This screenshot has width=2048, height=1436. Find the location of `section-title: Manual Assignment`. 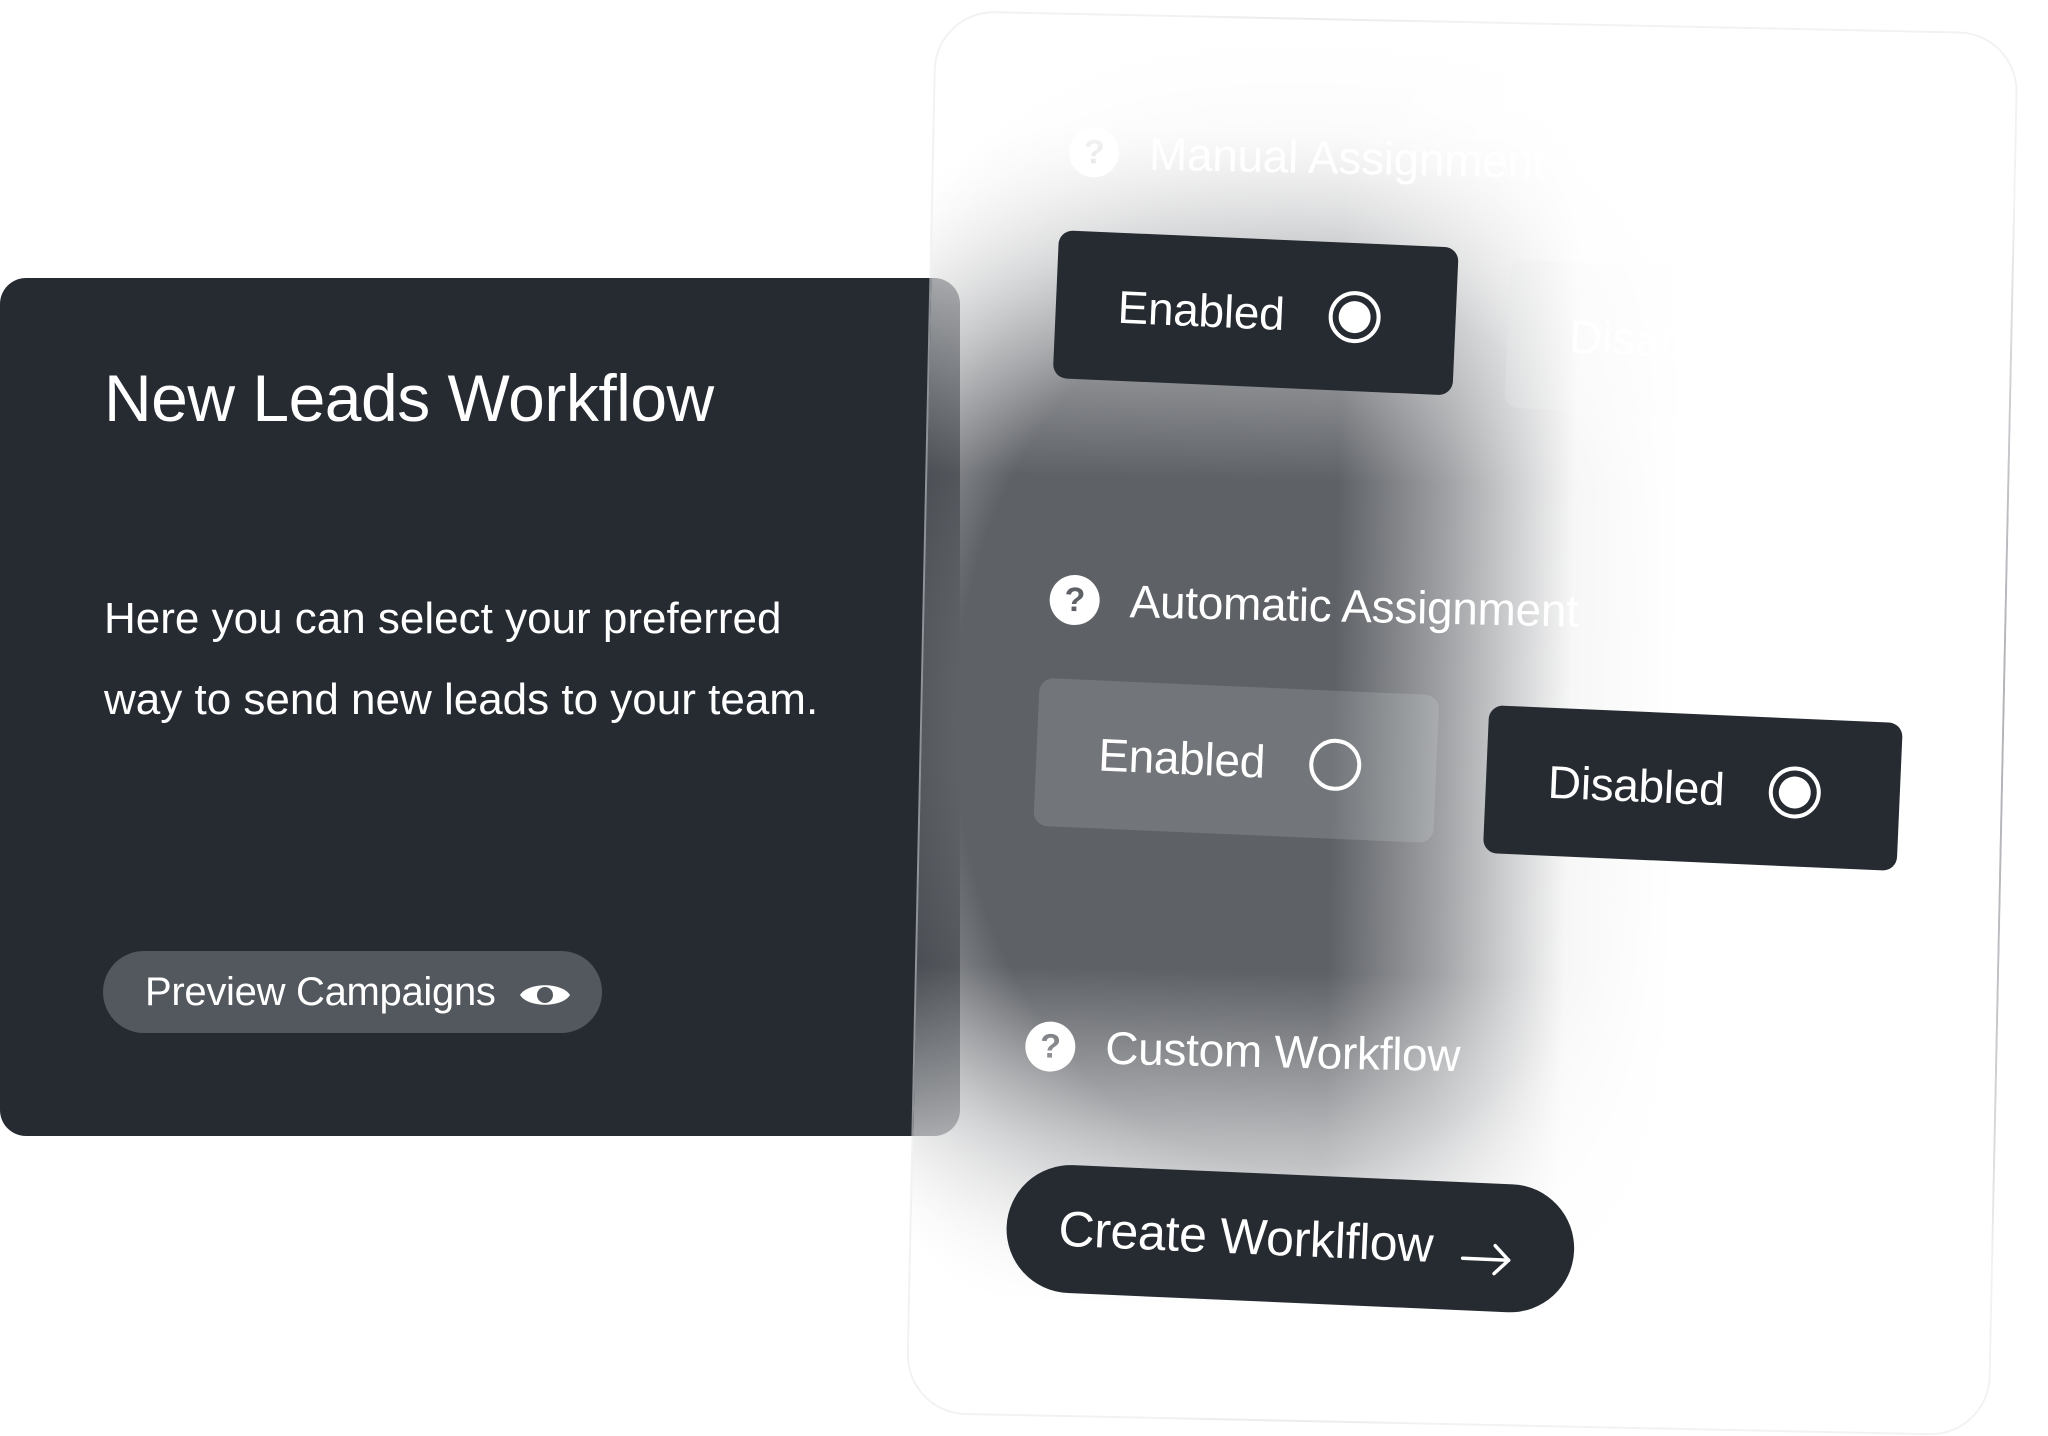

section-title: Manual Assignment is located at coordinates (1347, 157).